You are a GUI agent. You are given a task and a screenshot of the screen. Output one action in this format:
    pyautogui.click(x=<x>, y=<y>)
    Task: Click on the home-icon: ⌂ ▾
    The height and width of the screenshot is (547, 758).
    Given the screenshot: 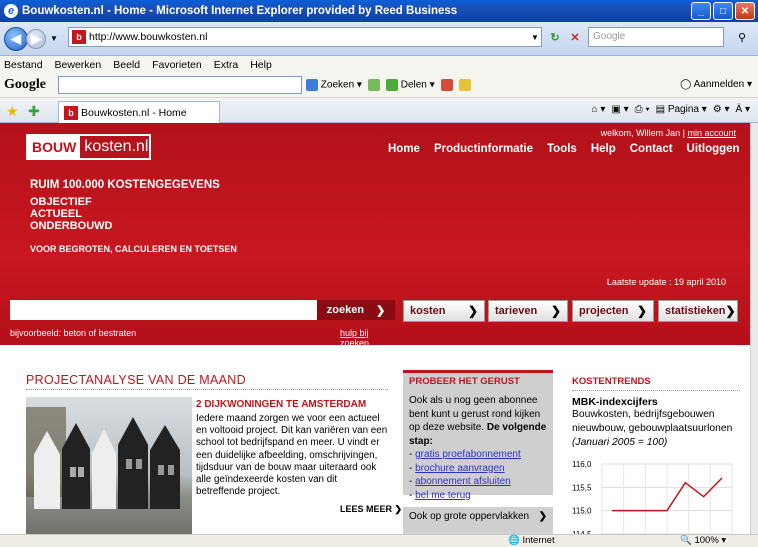 What is the action you would take?
    pyautogui.click(x=599, y=109)
    